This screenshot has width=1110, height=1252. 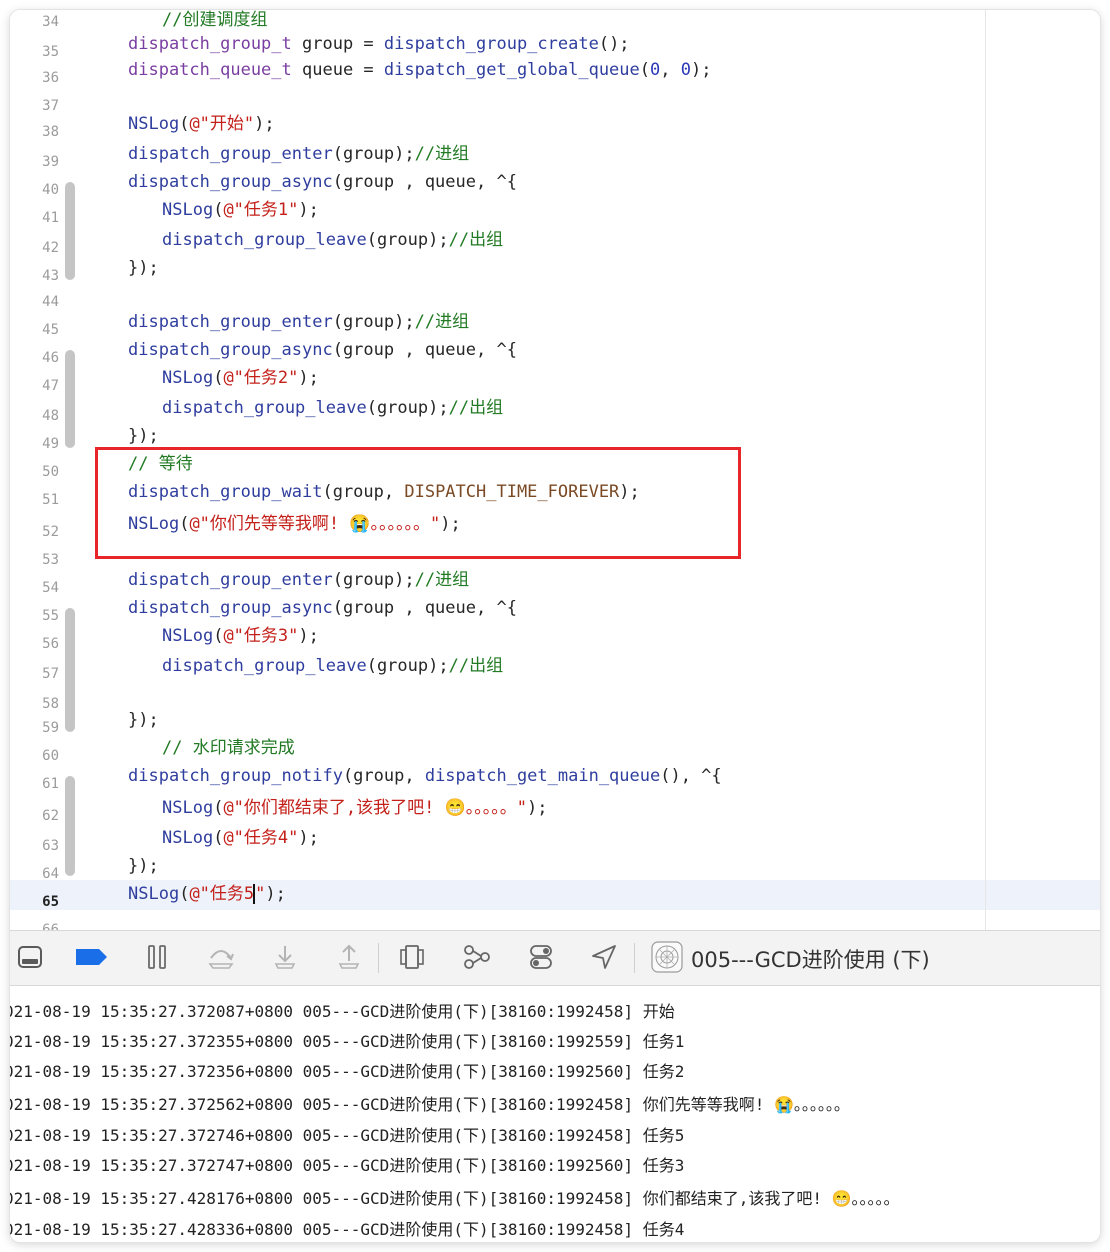 What do you see at coordinates (34, 52) in the screenshot?
I see `line-number: 35` at bounding box center [34, 52].